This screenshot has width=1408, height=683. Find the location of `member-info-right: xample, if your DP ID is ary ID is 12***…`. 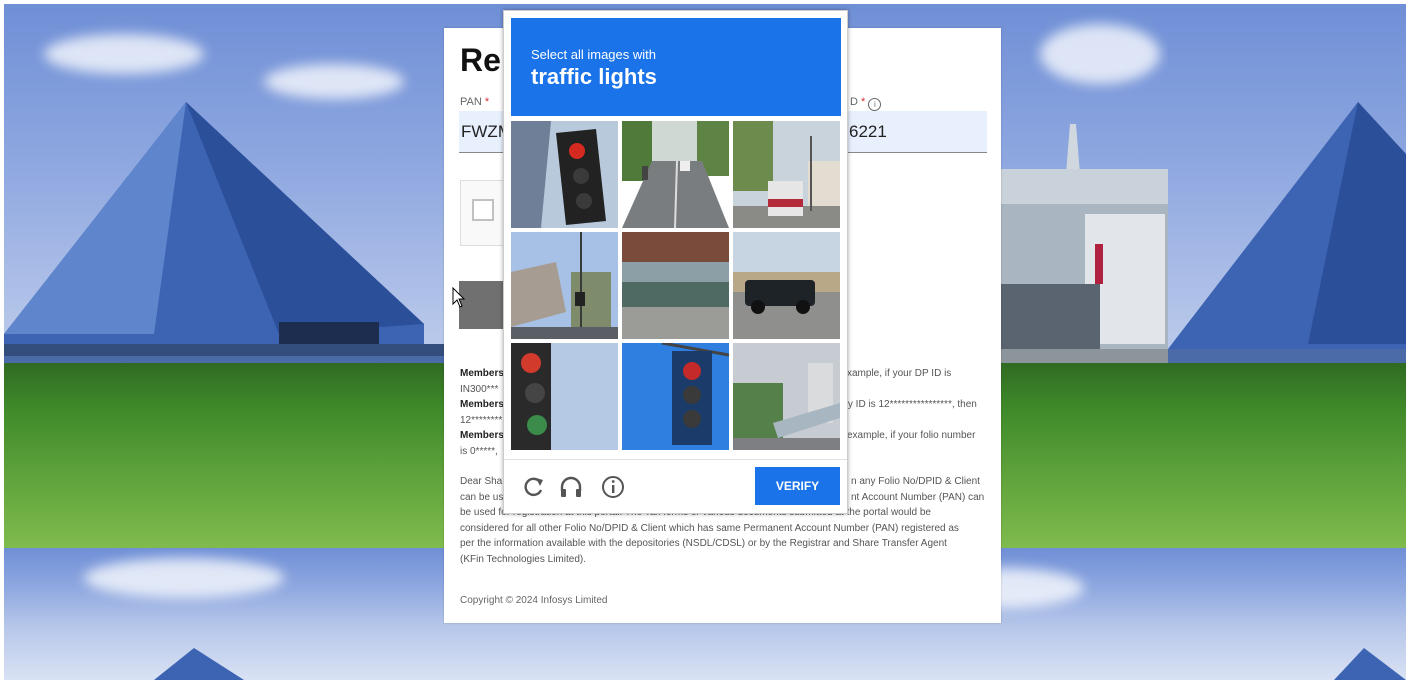

member-info-right: xample, if your DP ID is ary ID is 12***… is located at coordinates (908, 405).